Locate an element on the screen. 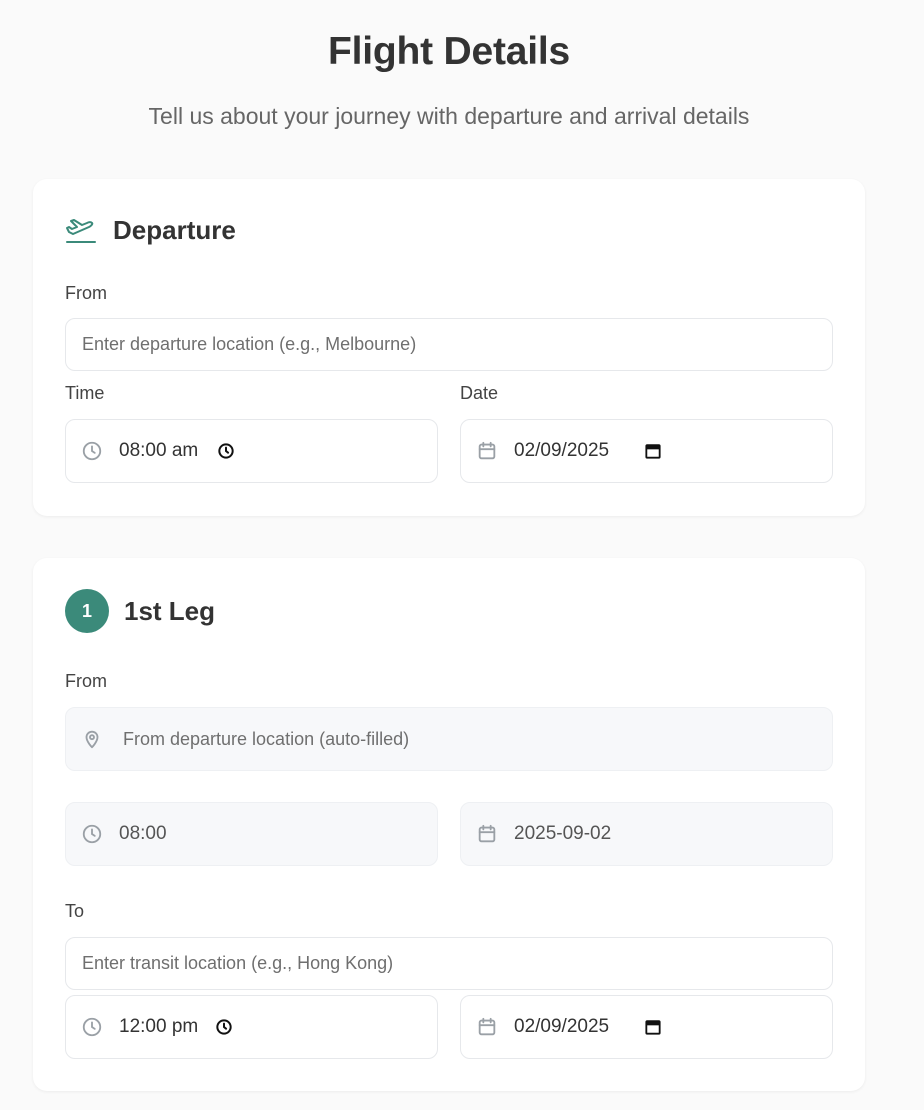  departure-header: Departure is located at coordinates (150, 230).